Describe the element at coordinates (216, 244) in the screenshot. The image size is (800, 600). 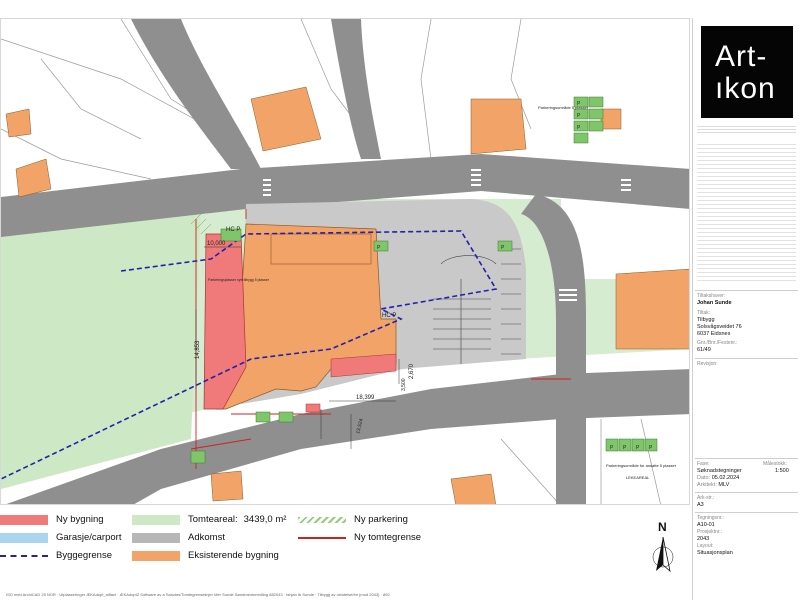
I see `dim-10000: 10,000` at that location.